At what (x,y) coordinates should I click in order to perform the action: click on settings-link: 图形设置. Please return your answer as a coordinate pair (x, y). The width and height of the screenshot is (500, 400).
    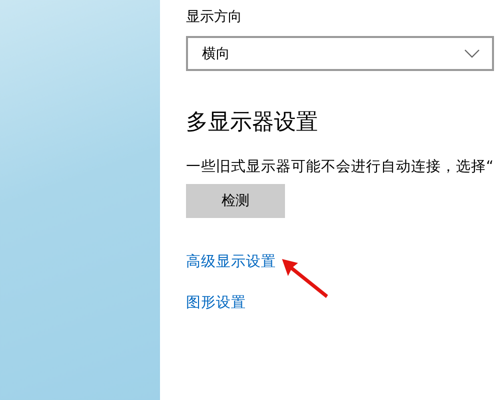
    Looking at the image, I should click on (216, 302).